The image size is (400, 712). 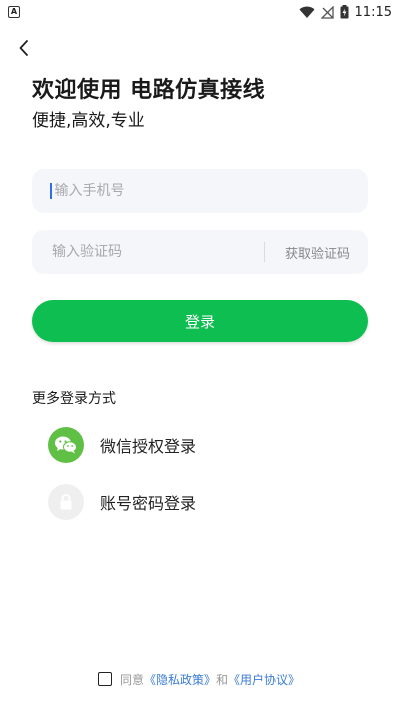 I want to click on privacy-policy-link: 《隐私政策》, so click(x=180, y=679).